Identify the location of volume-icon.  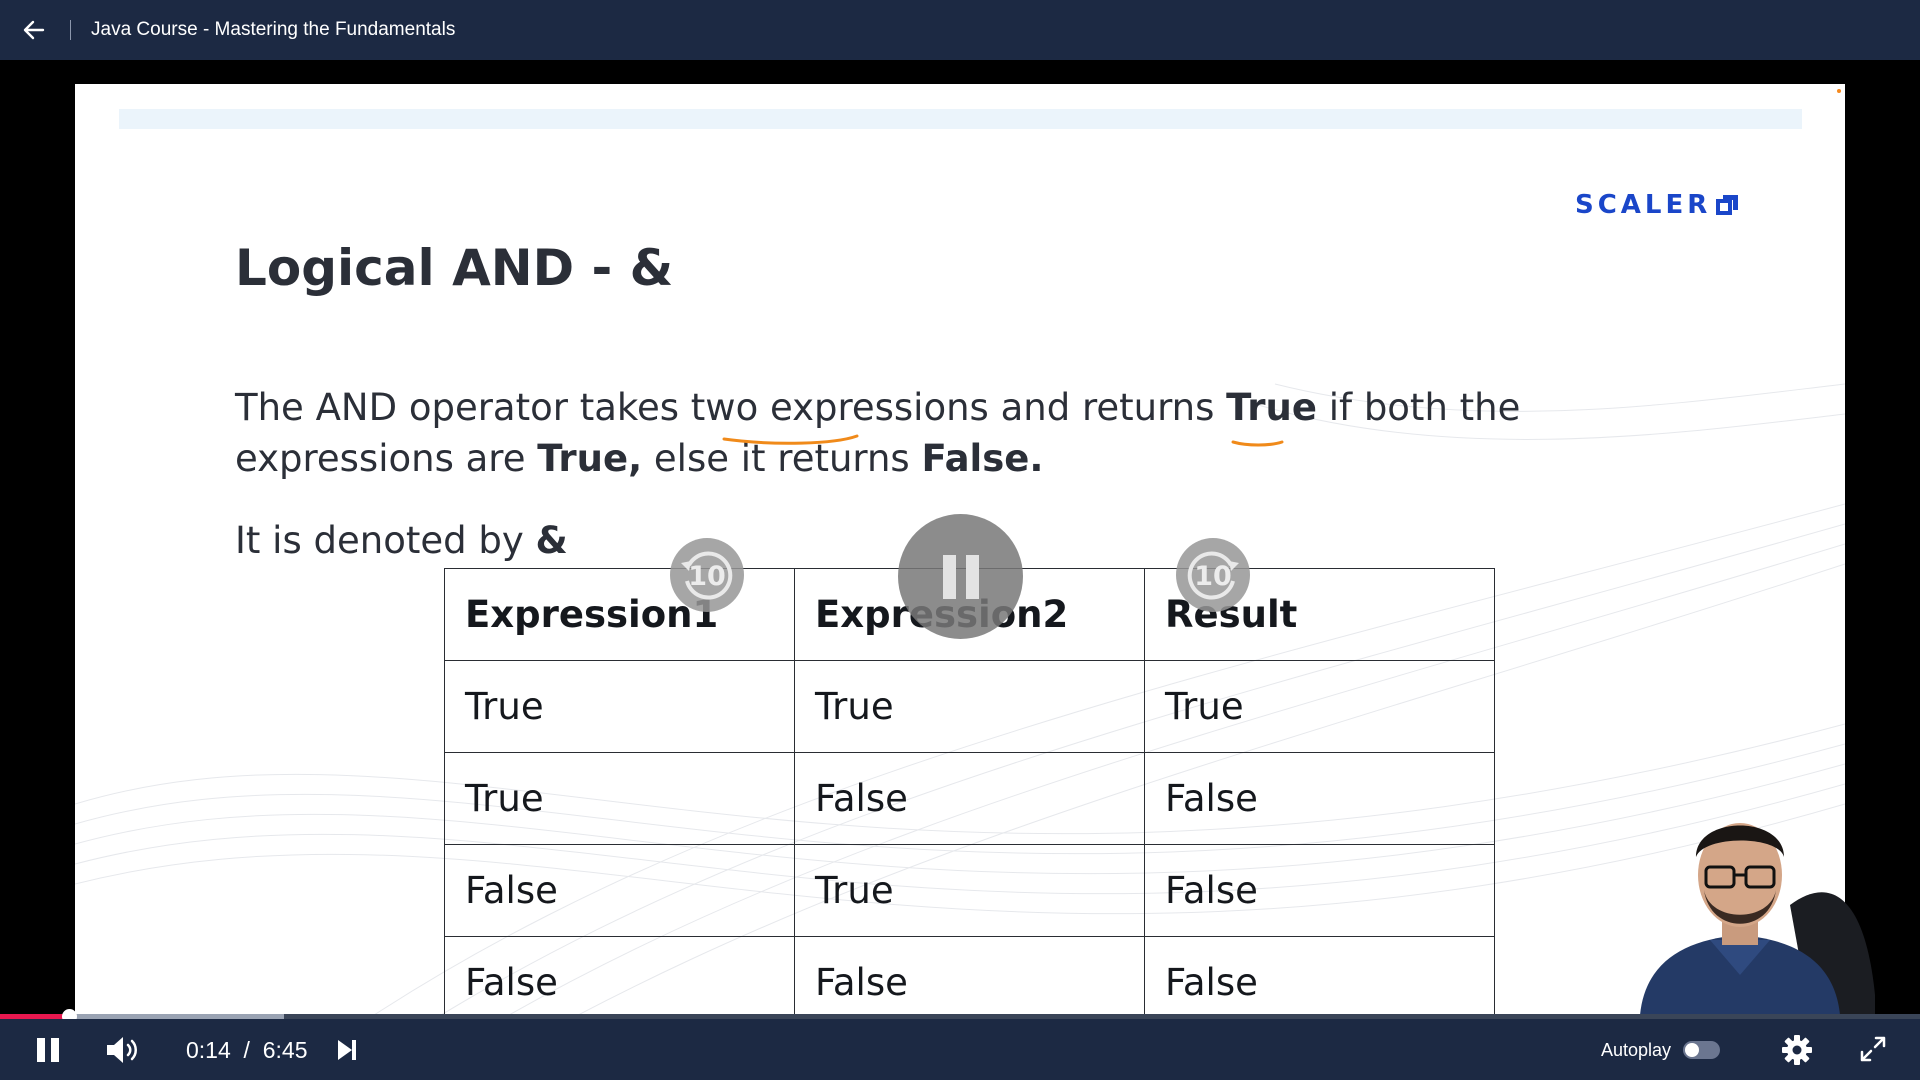
(122, 1050).